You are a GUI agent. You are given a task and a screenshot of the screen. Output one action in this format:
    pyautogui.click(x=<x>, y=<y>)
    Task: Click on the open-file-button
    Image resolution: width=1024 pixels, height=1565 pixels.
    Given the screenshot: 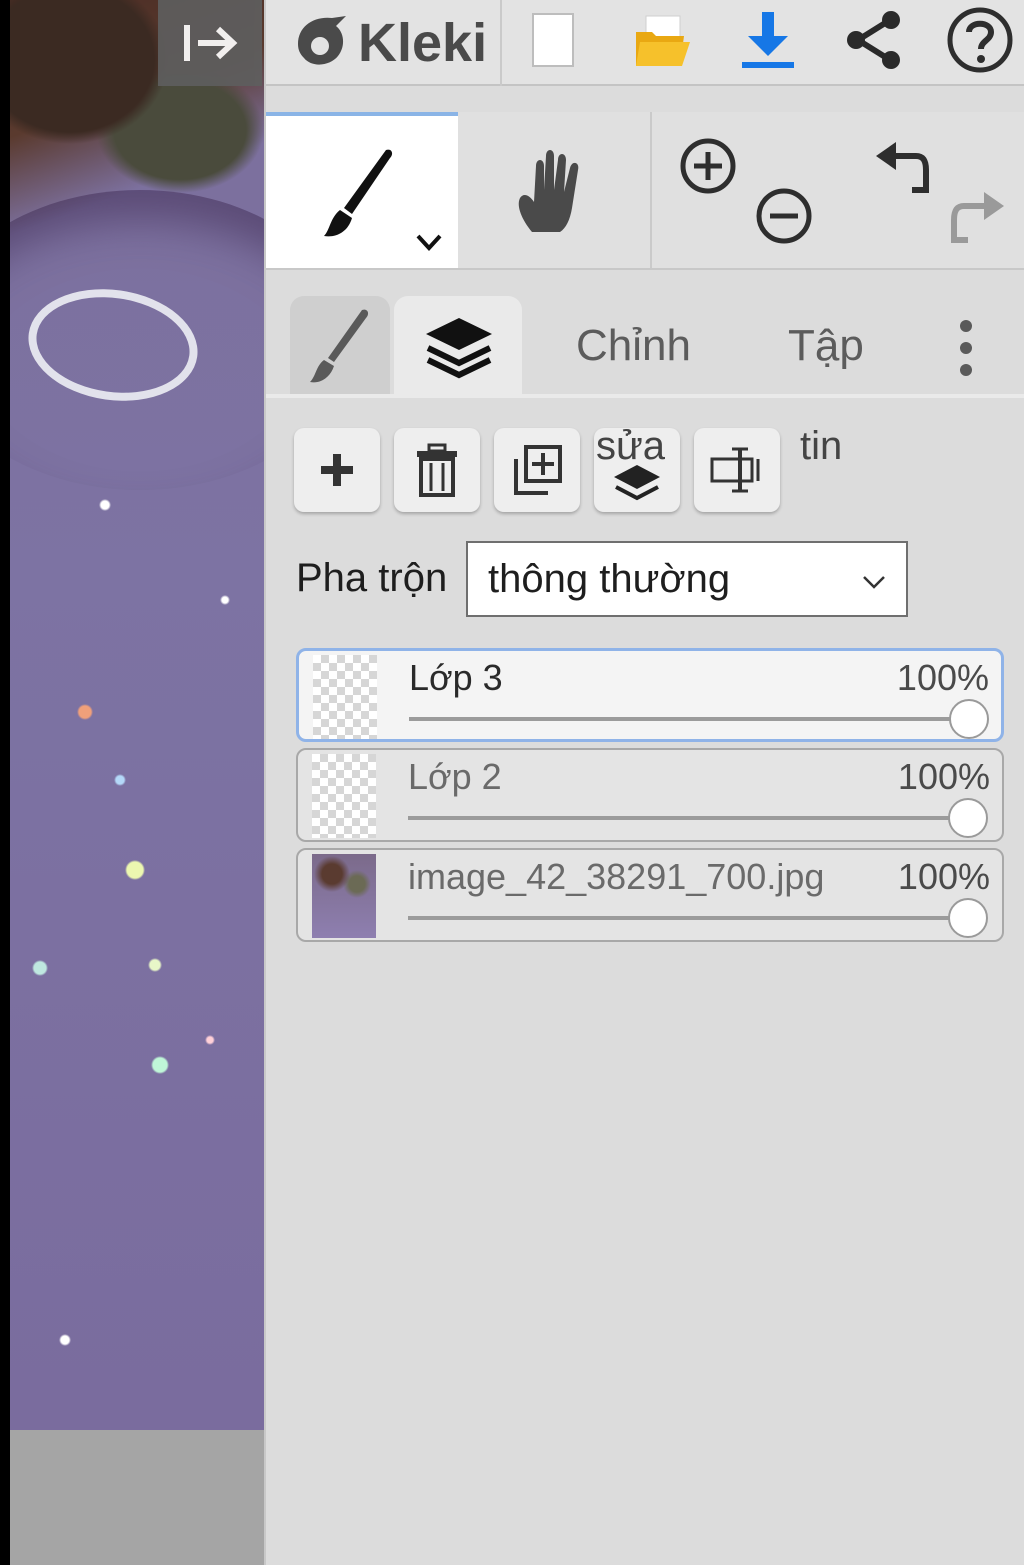 What is the action you would take?
    pyautogui.click(x=662, y=40)
    